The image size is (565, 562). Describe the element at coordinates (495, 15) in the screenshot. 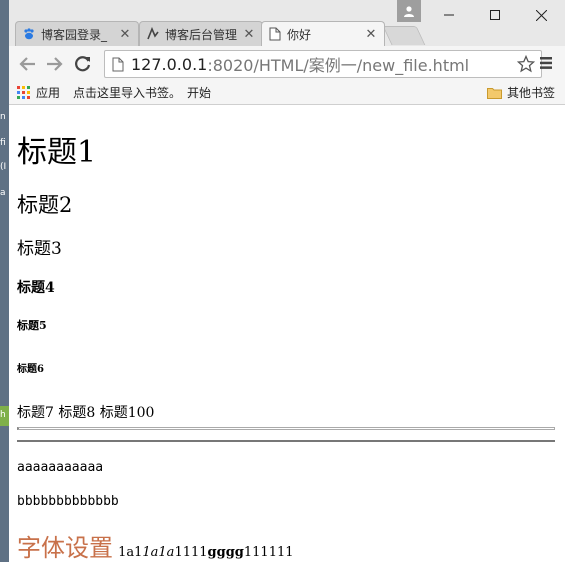

I see `maximize-button` at that location.